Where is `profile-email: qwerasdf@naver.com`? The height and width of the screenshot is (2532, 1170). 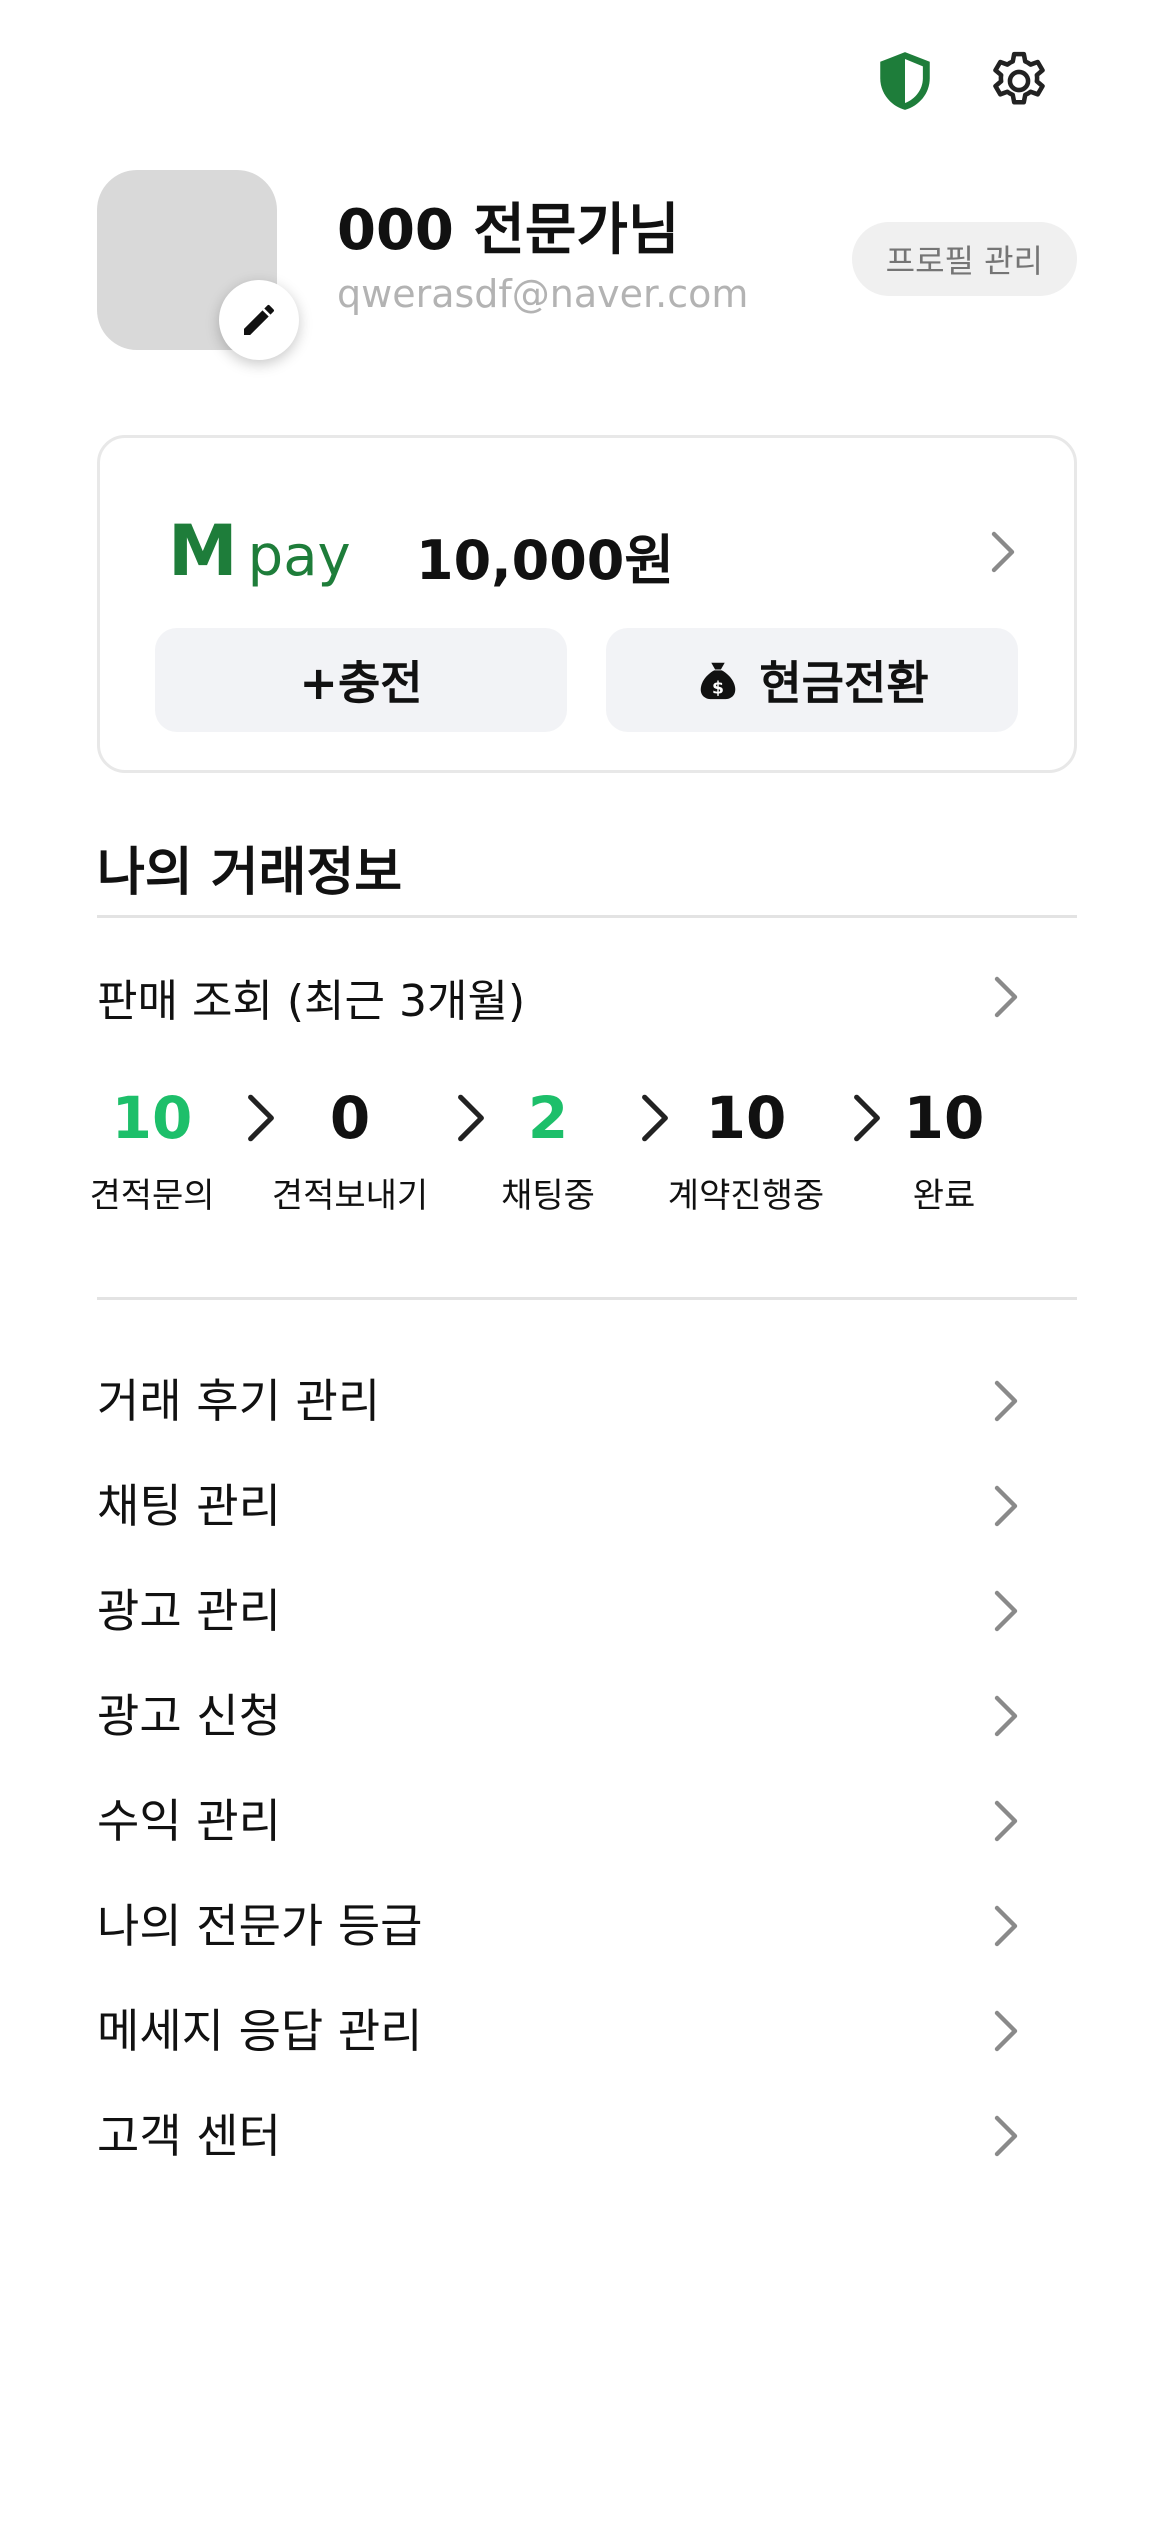
profile-email: qwerasdf@naver.com is located at coordinates (543, 294).